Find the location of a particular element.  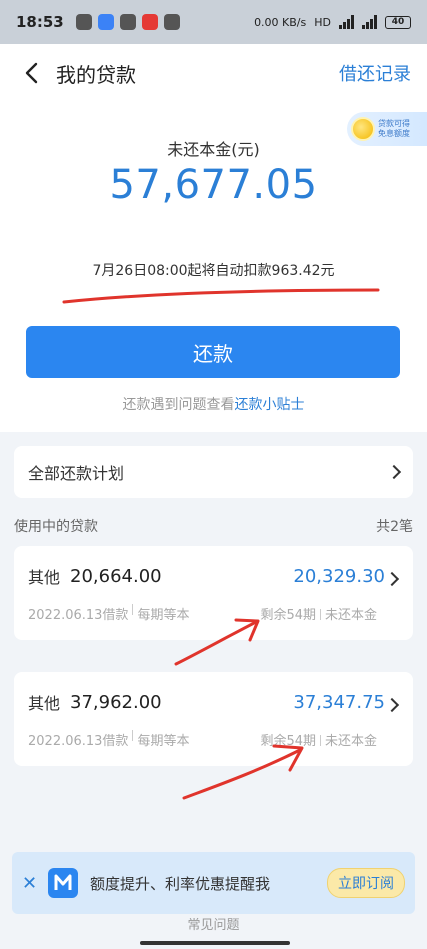

loan-count: 共2笔 is located at coordinates (394, 527).